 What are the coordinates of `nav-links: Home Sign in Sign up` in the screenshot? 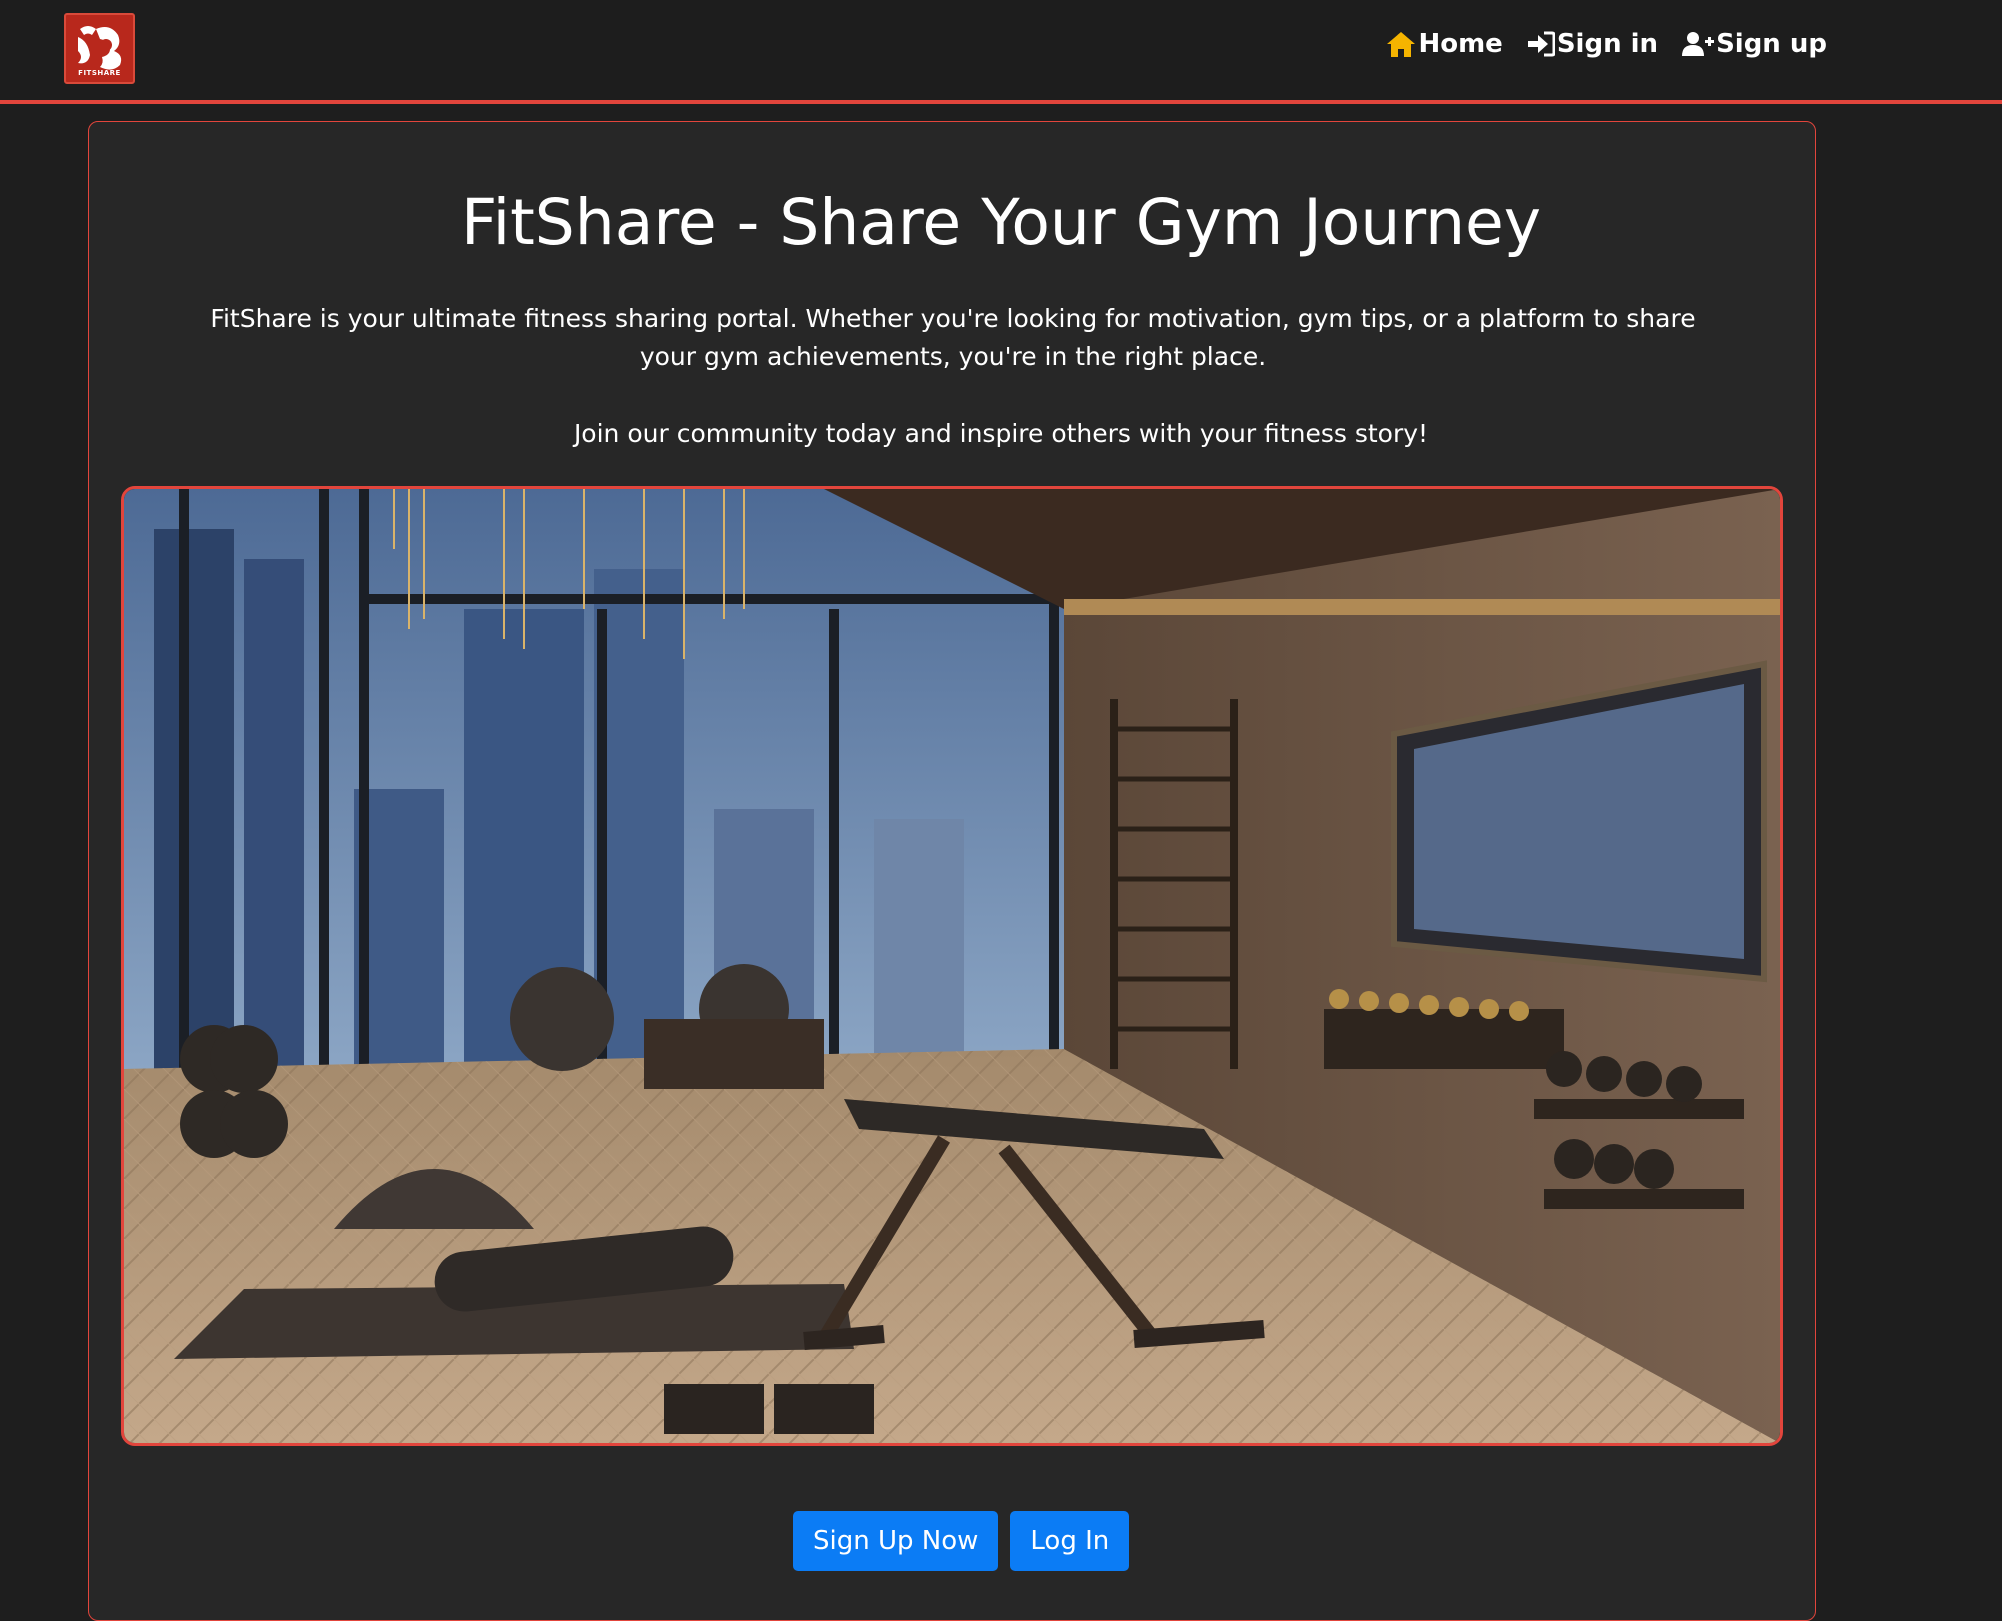 It's located at (1606, 44).